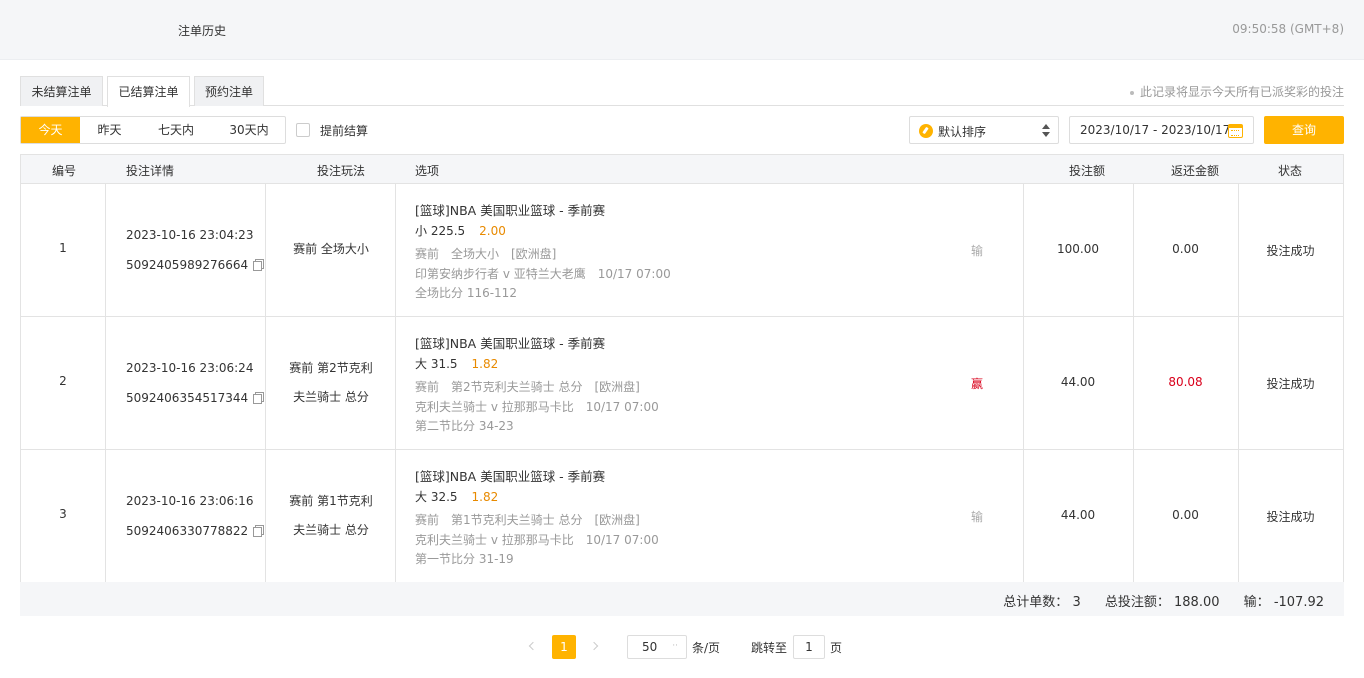  What do you see at coordinates (962, 132) in the screenshot?
I see `sort-selected: 默认排序` at bounding box center [962, 132].